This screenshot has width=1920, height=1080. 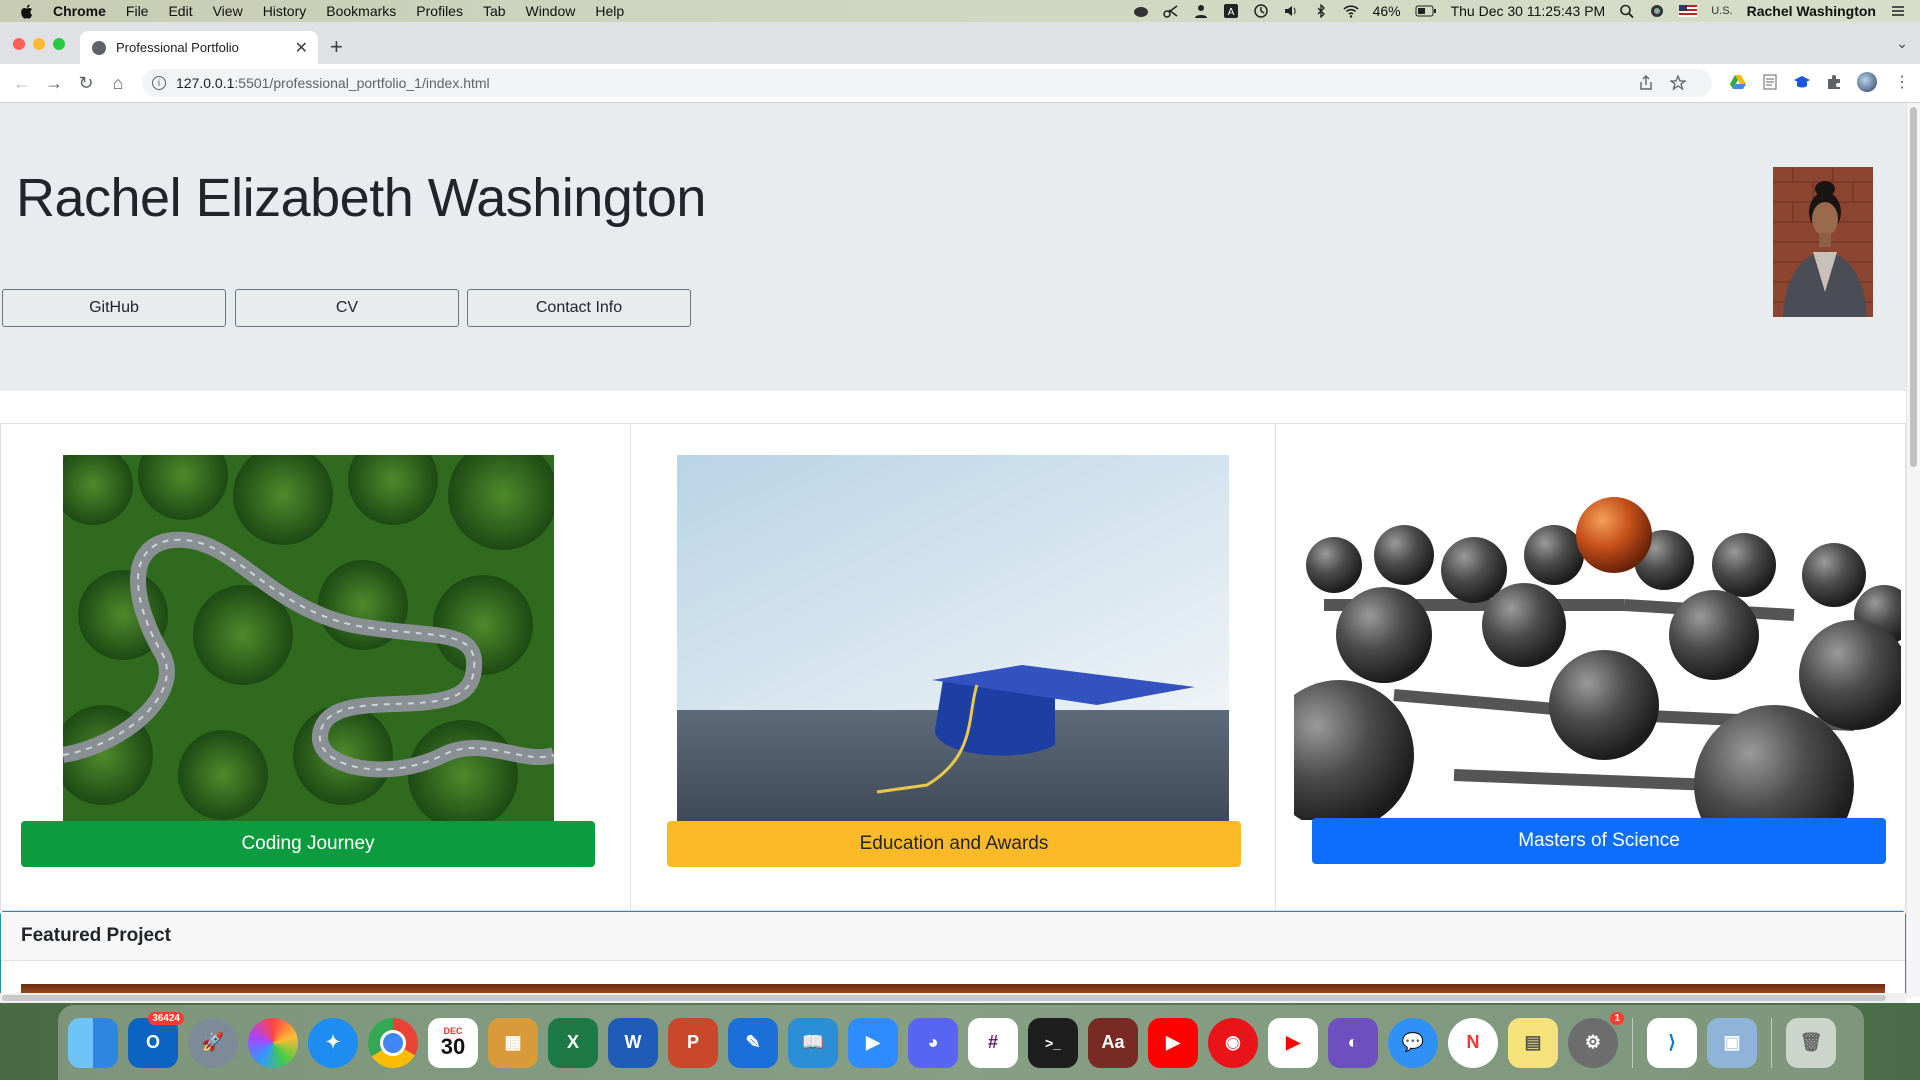 I want to click on horizontal-scroll-thumb, so click(x=944, y=998).